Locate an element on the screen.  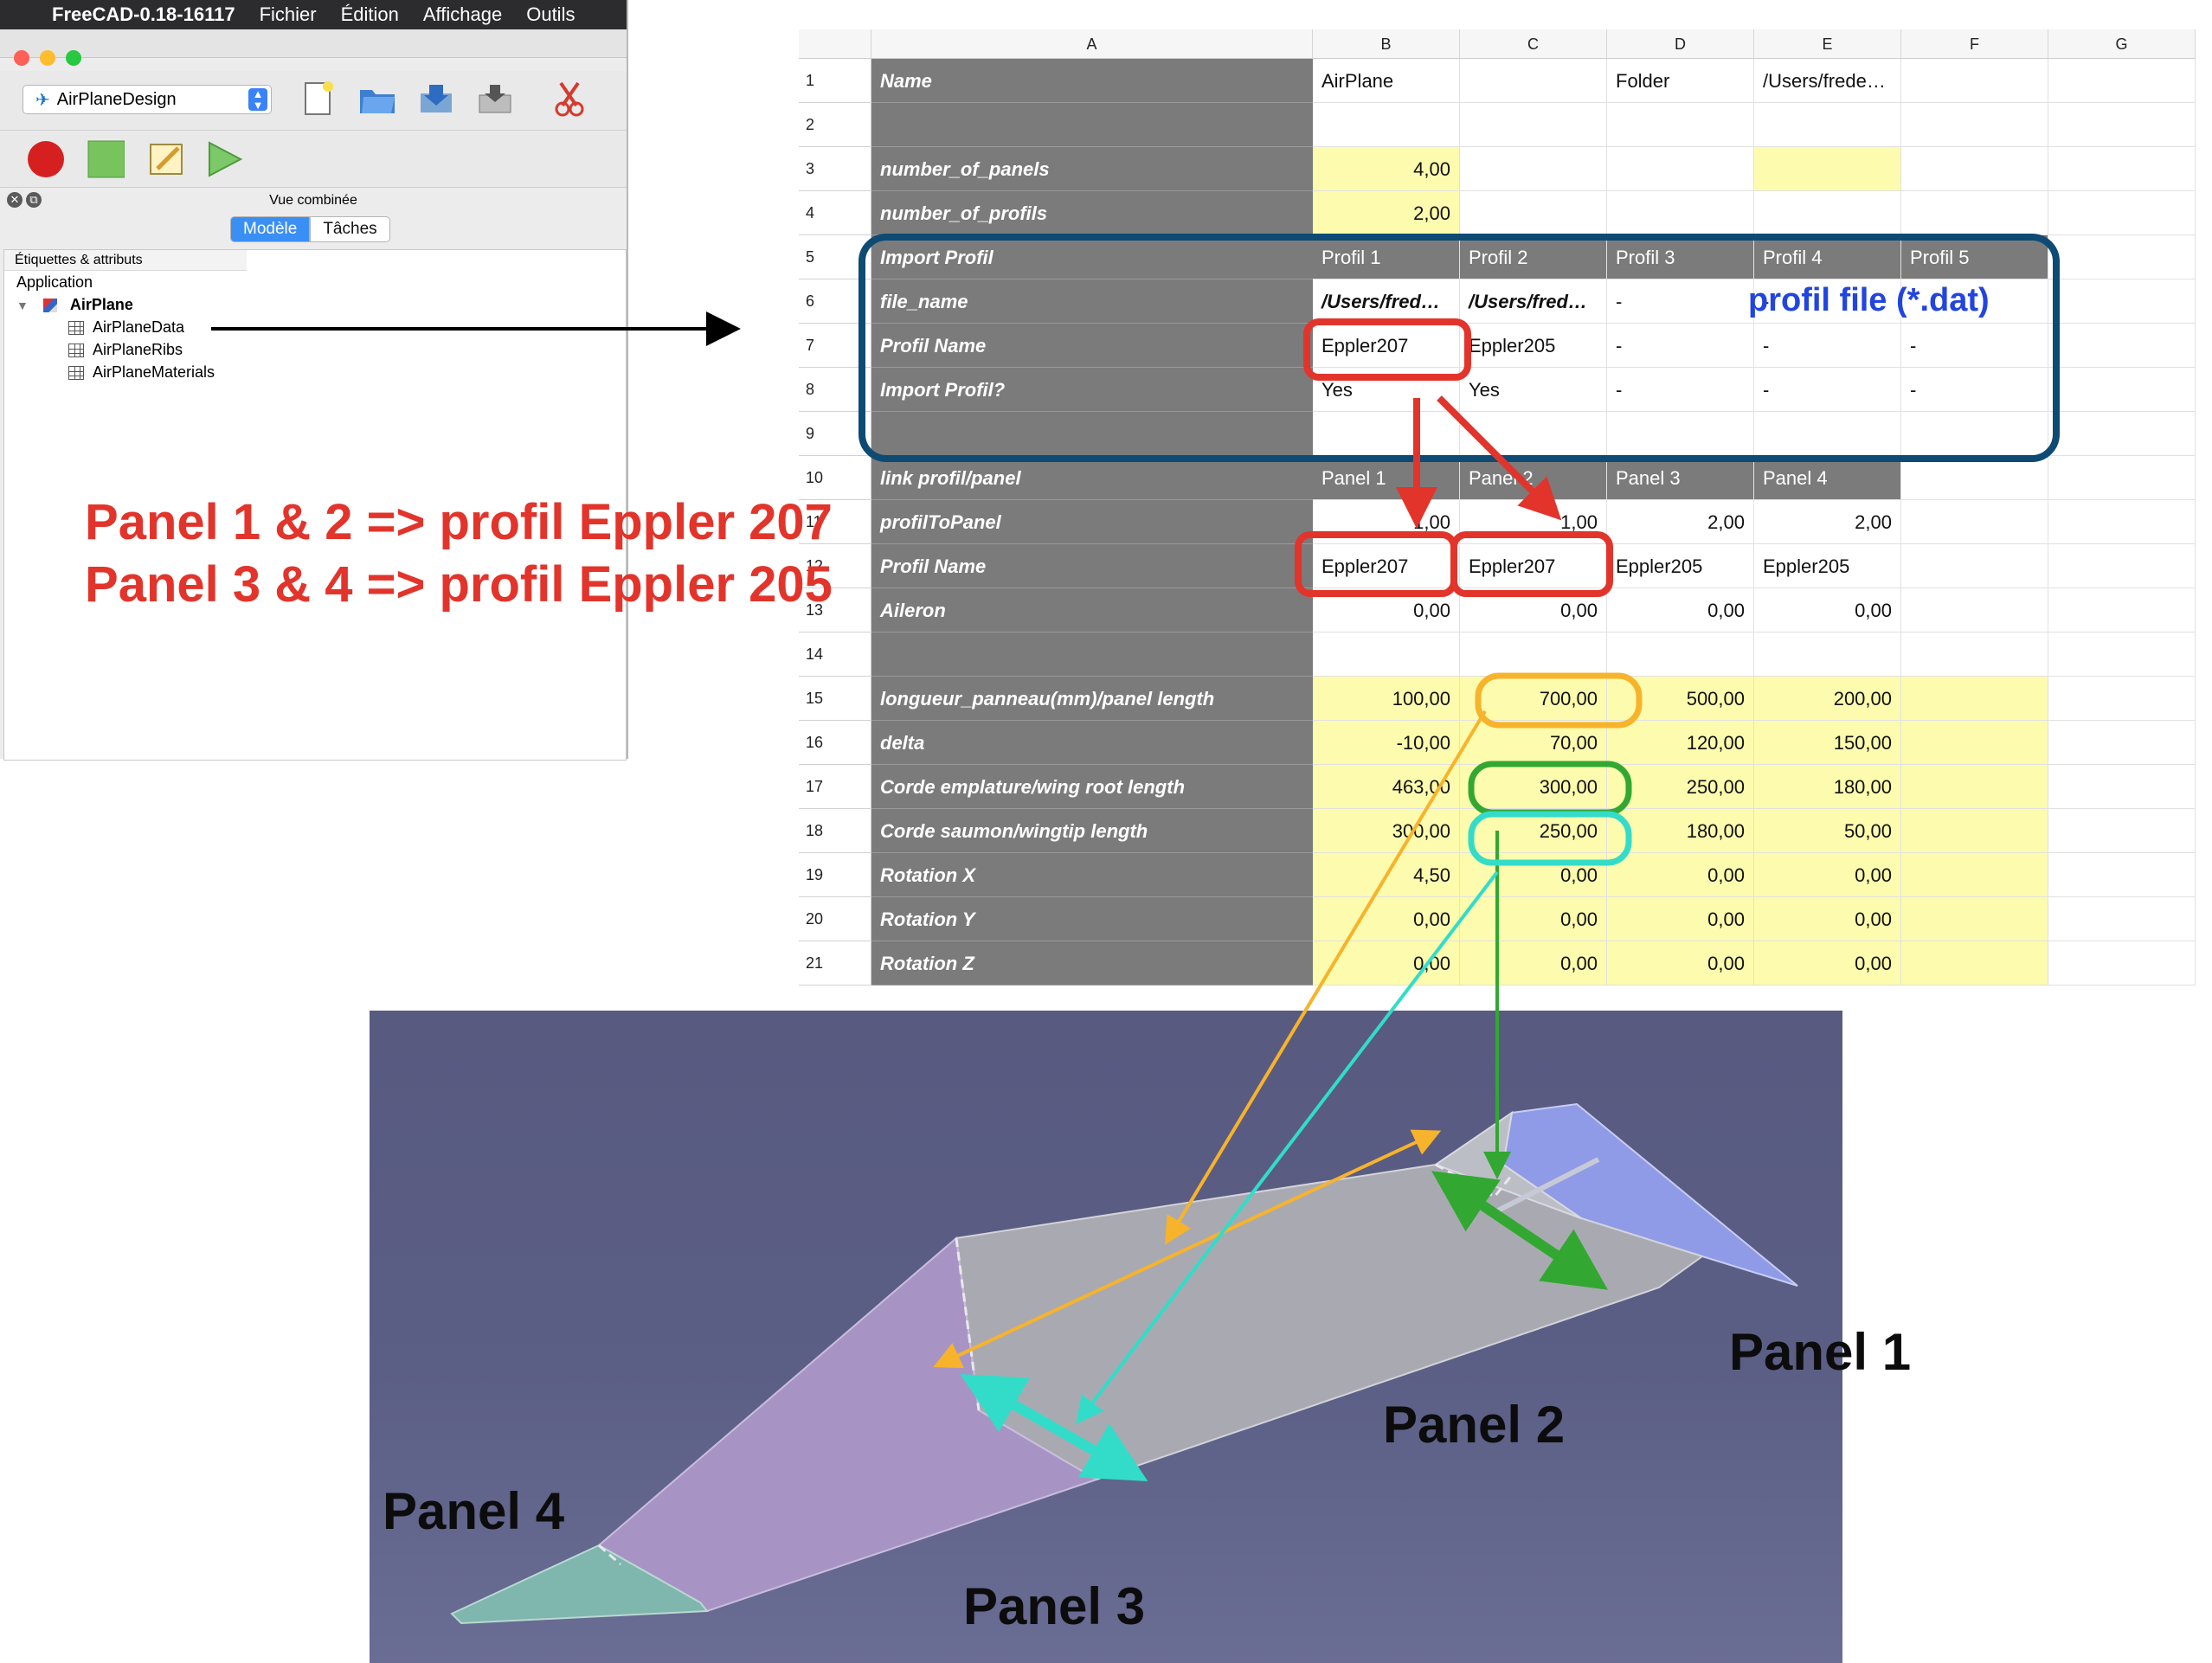
cell-label: delta is located at coordinates (1092, 743).